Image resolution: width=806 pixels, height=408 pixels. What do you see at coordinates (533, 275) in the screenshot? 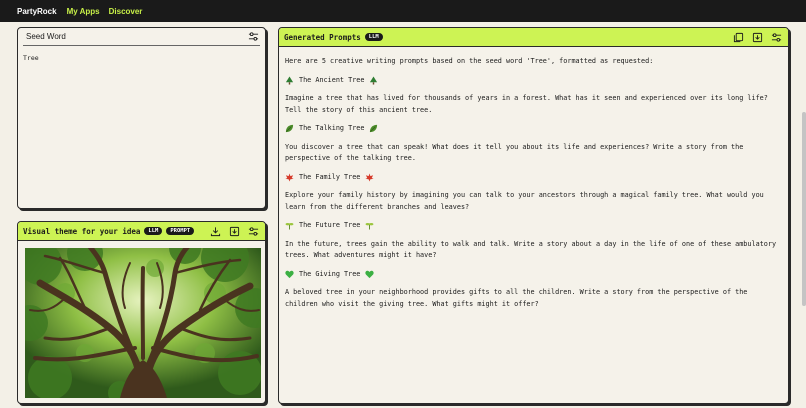
I see `prompt-heading: The Giving Tree` at bounding box center [533, 275].